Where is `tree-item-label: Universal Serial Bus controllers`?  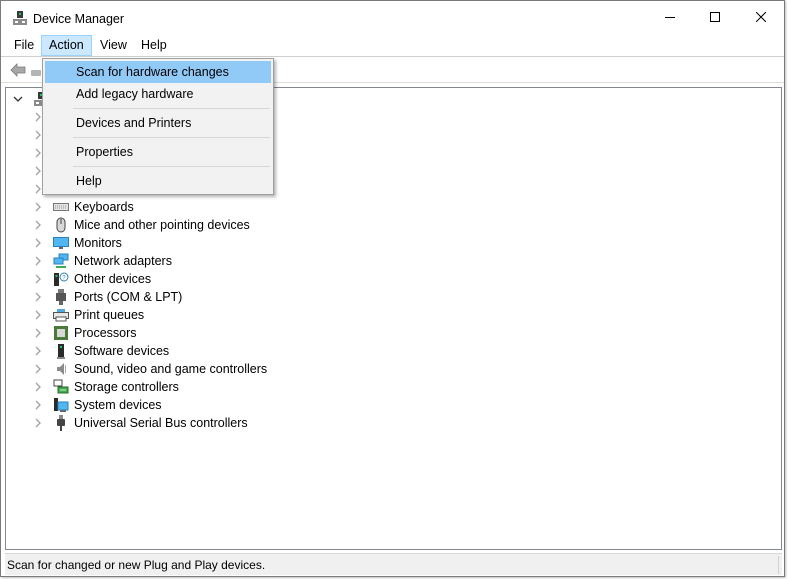 tree-item-label: Universal Serial Bus controllers is located at coordinates (161, 423).